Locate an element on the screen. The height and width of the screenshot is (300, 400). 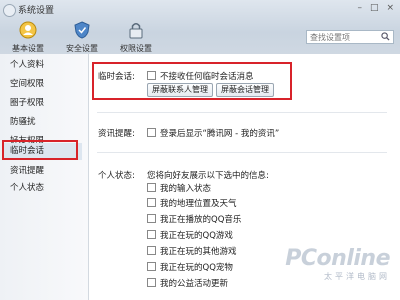
highlight-box-sidebar is located at coordinates (40, 150).